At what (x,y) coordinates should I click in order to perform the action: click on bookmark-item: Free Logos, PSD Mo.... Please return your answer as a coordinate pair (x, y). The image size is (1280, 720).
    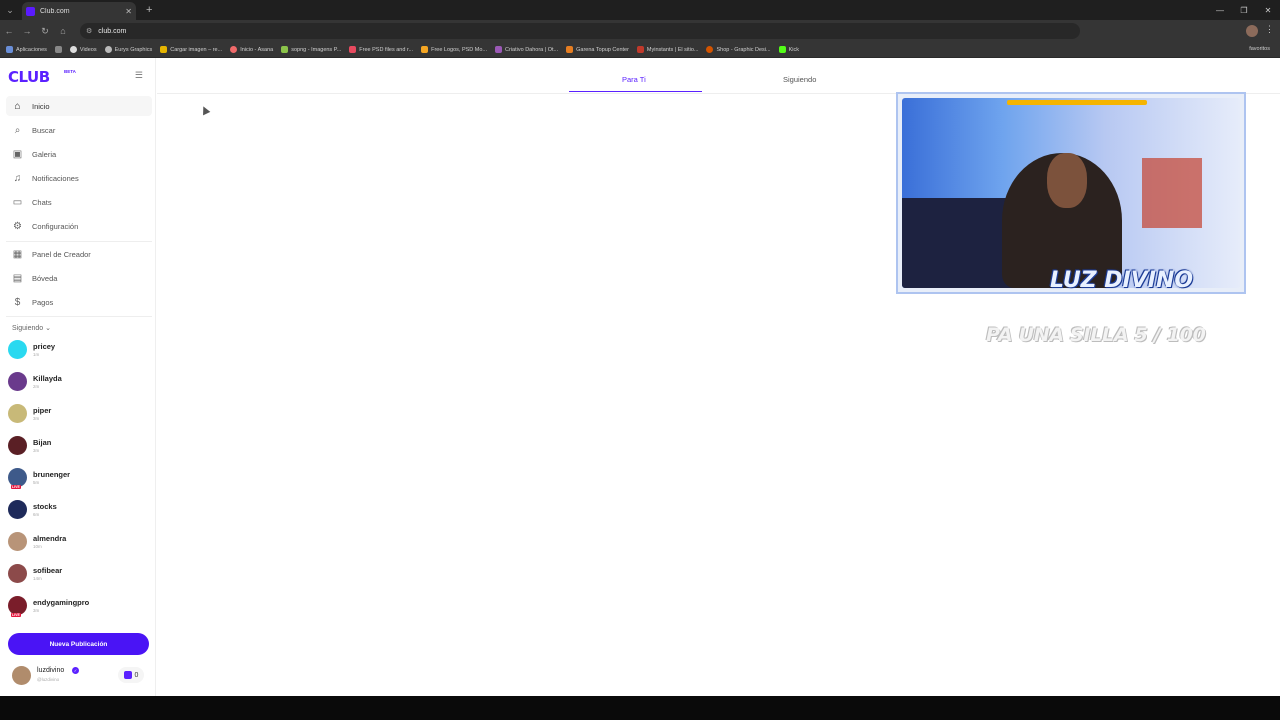
    Looking at the image, I should click on (454, 49).